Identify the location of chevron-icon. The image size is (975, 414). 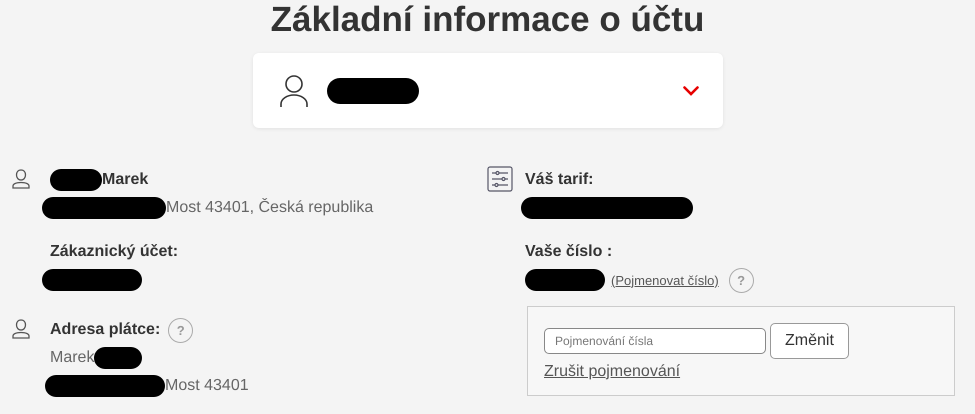
(690, 91).